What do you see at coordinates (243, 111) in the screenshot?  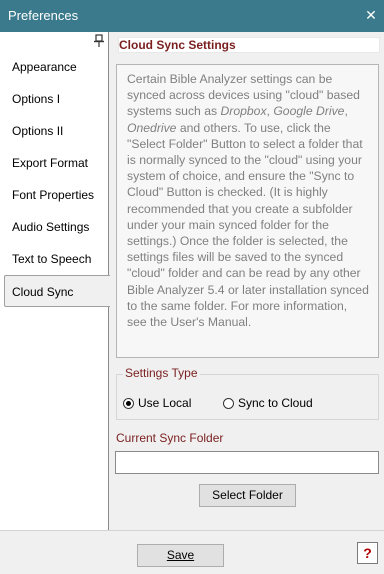 I see `description-emphasis: Dropbox` at bounding box center [243, 111].